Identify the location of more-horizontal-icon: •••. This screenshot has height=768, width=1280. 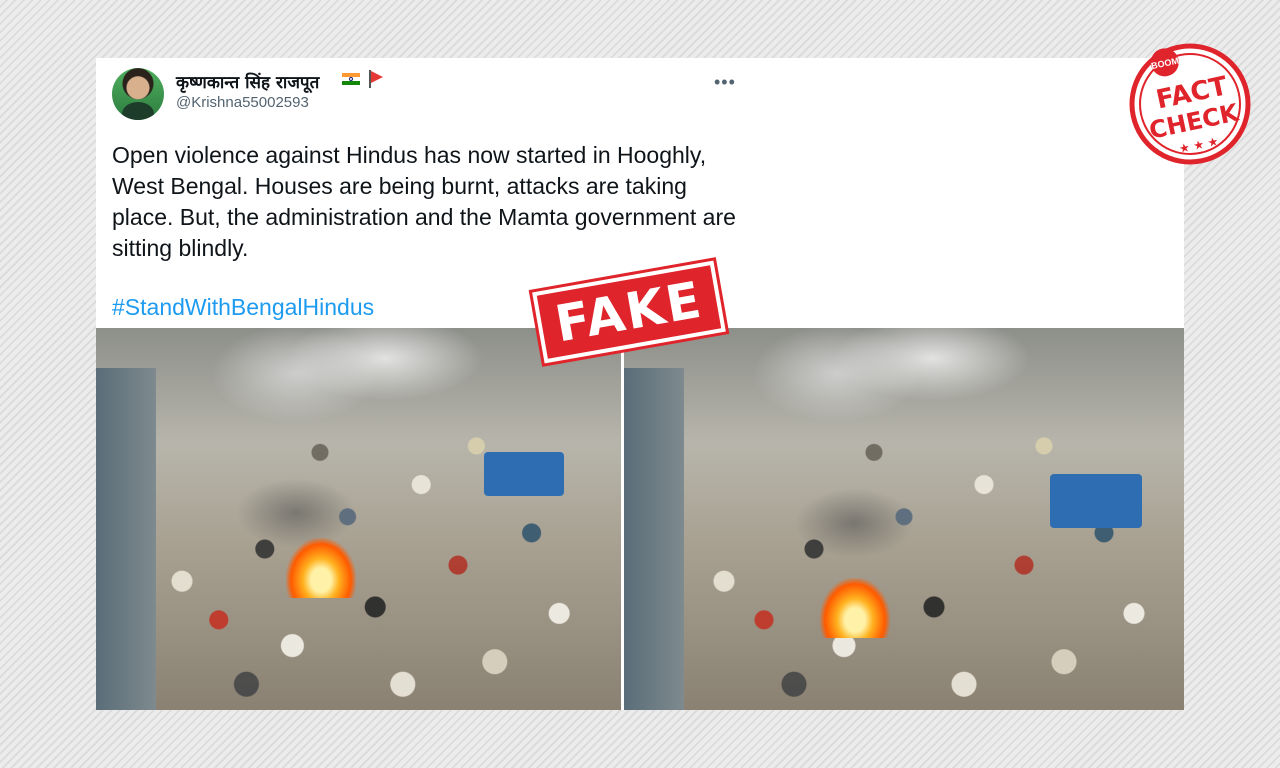
(725, 82).